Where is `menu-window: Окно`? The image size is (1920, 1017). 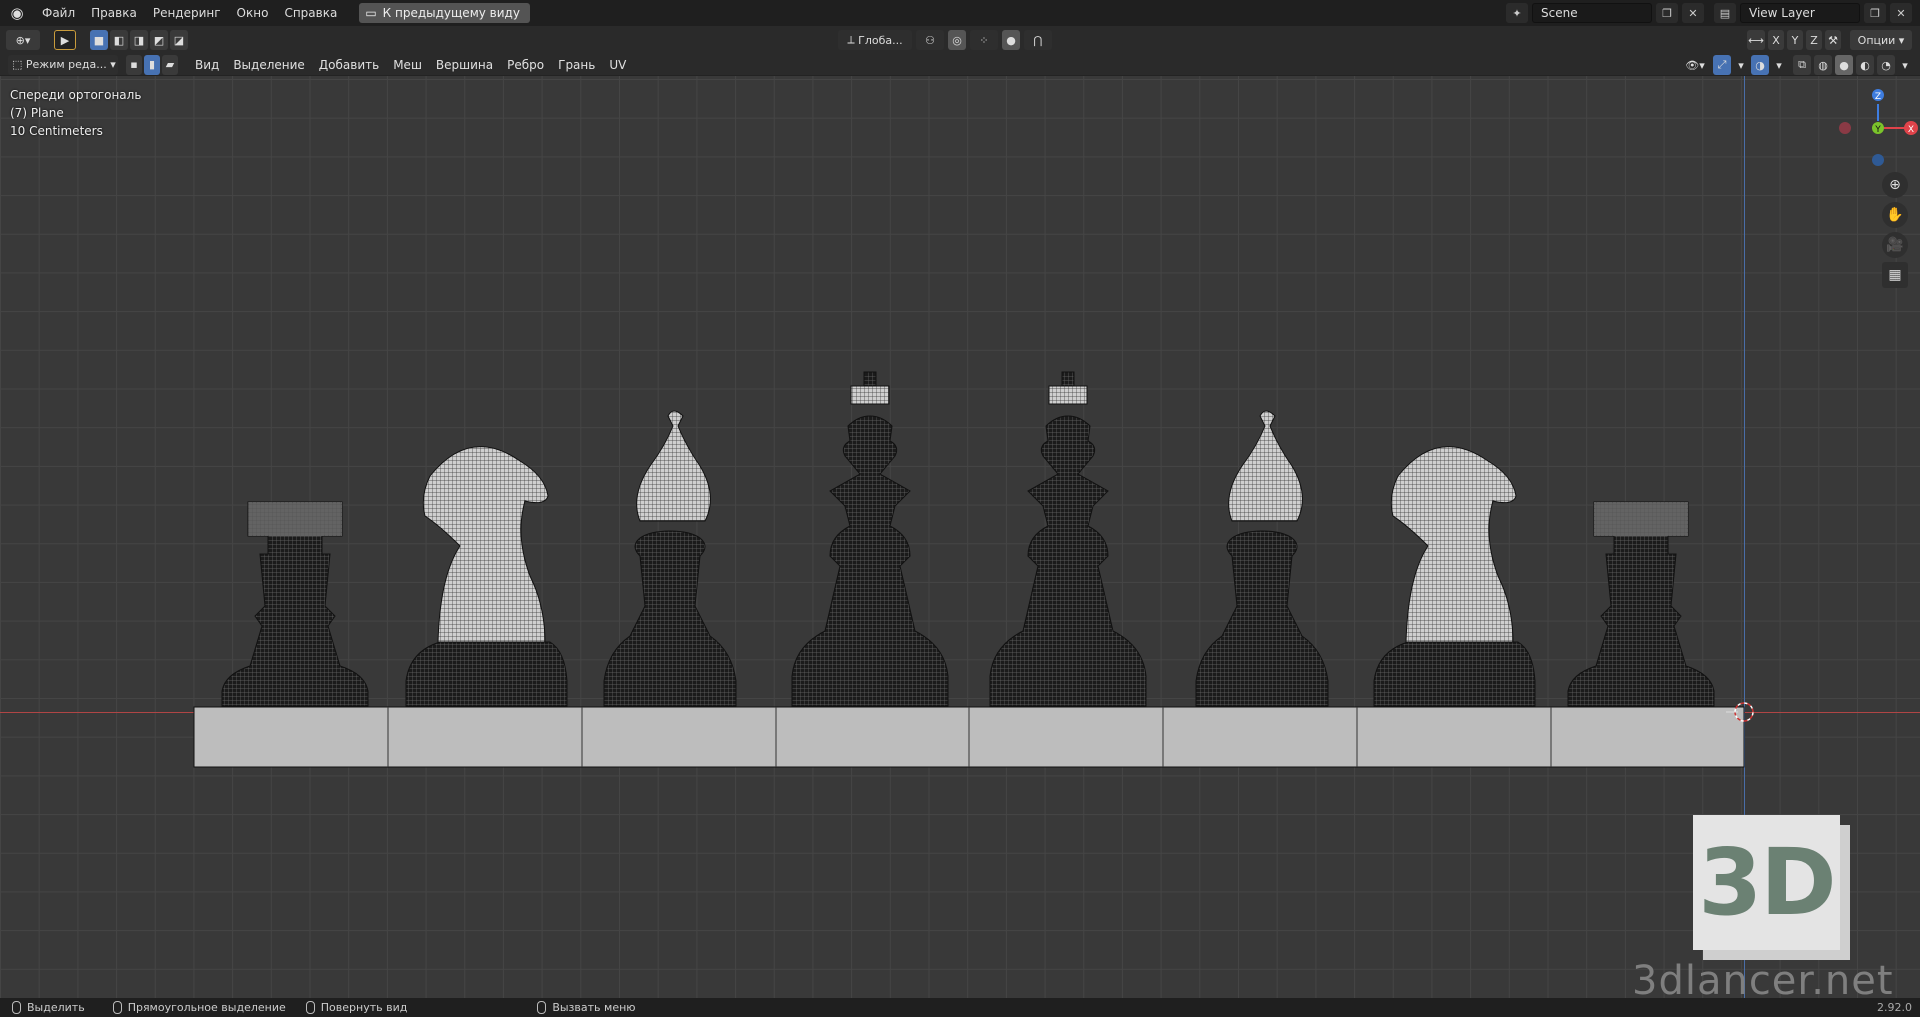 menu-window: Окно is located at coordinates (253, 13).